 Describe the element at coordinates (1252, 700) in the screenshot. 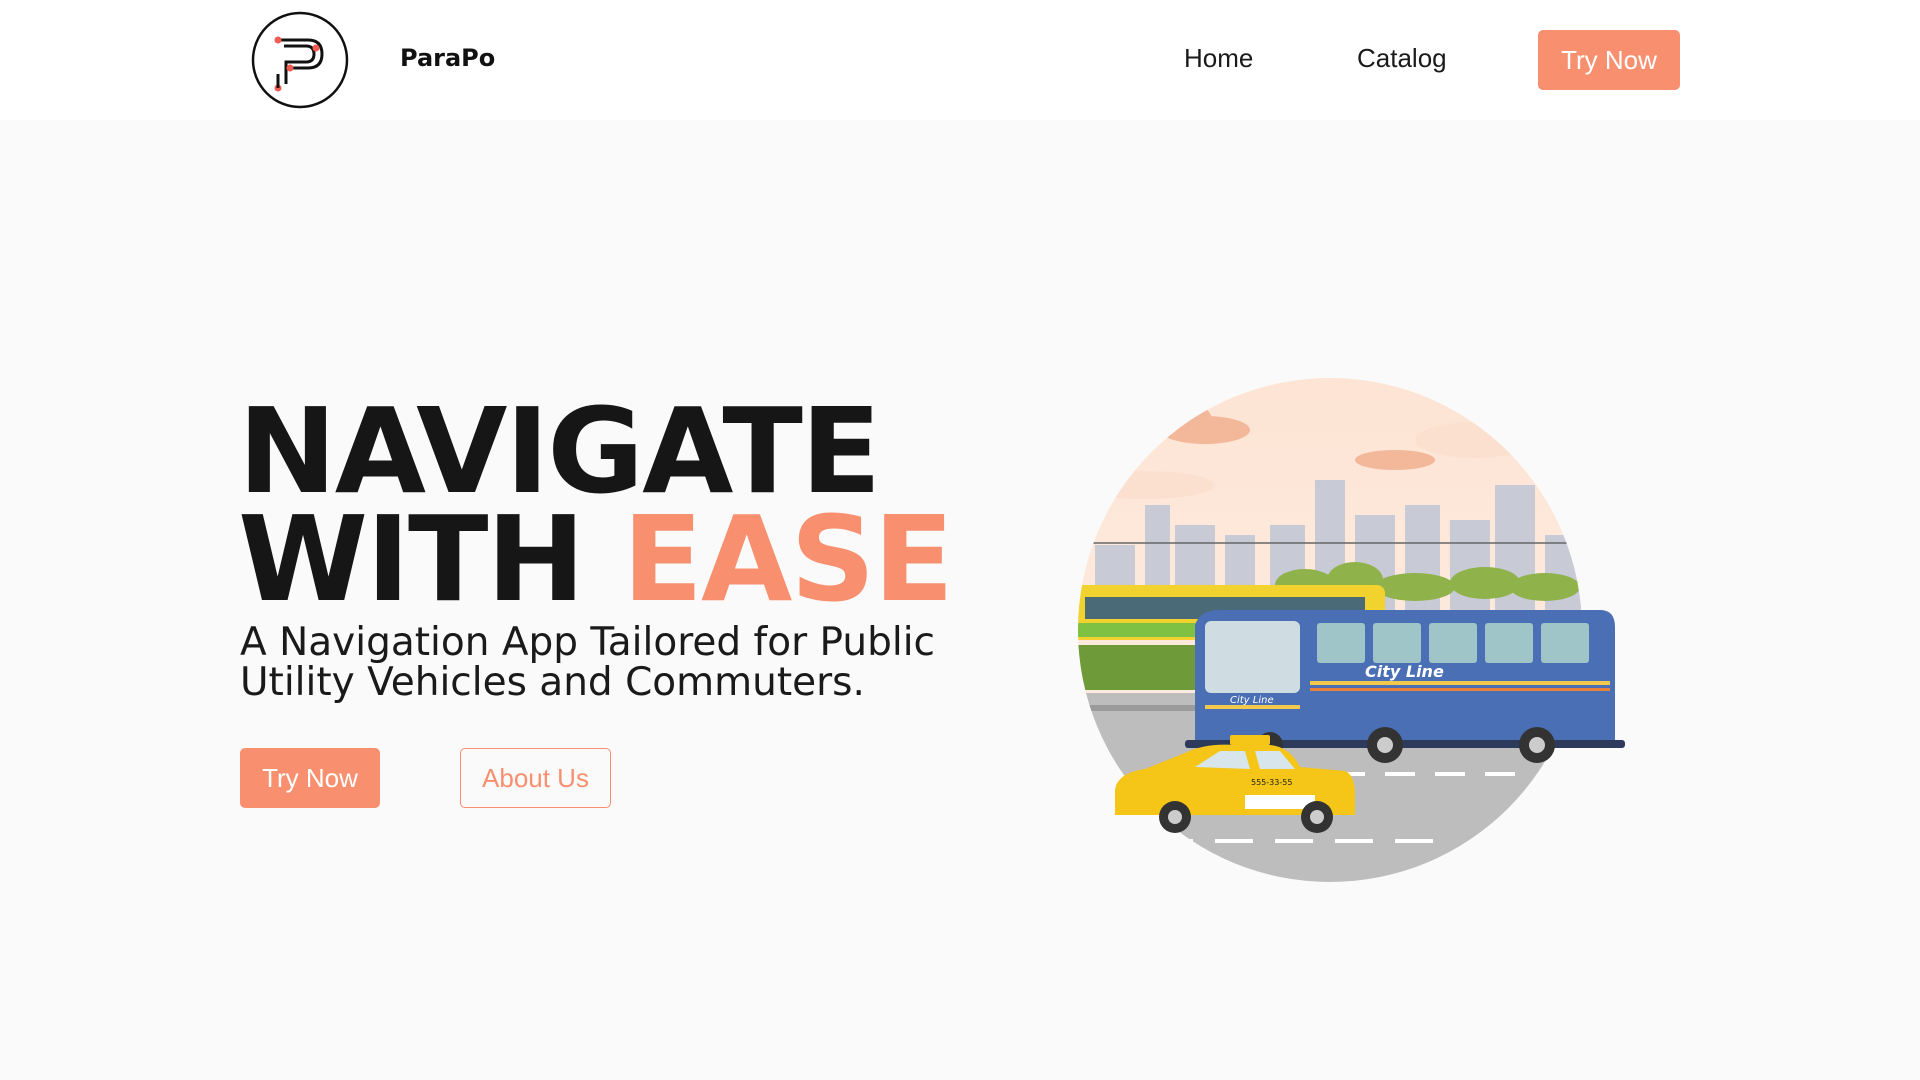

I see `bus-front-text: City Line` at that location.